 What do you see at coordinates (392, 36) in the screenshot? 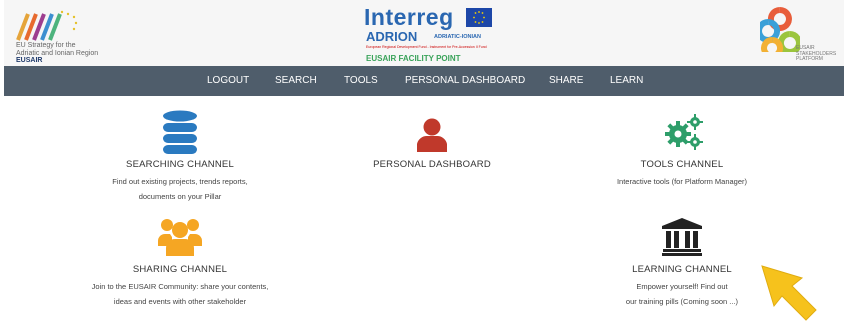
I see `interreg-program: ADRION` at bounding box center [392, 36].